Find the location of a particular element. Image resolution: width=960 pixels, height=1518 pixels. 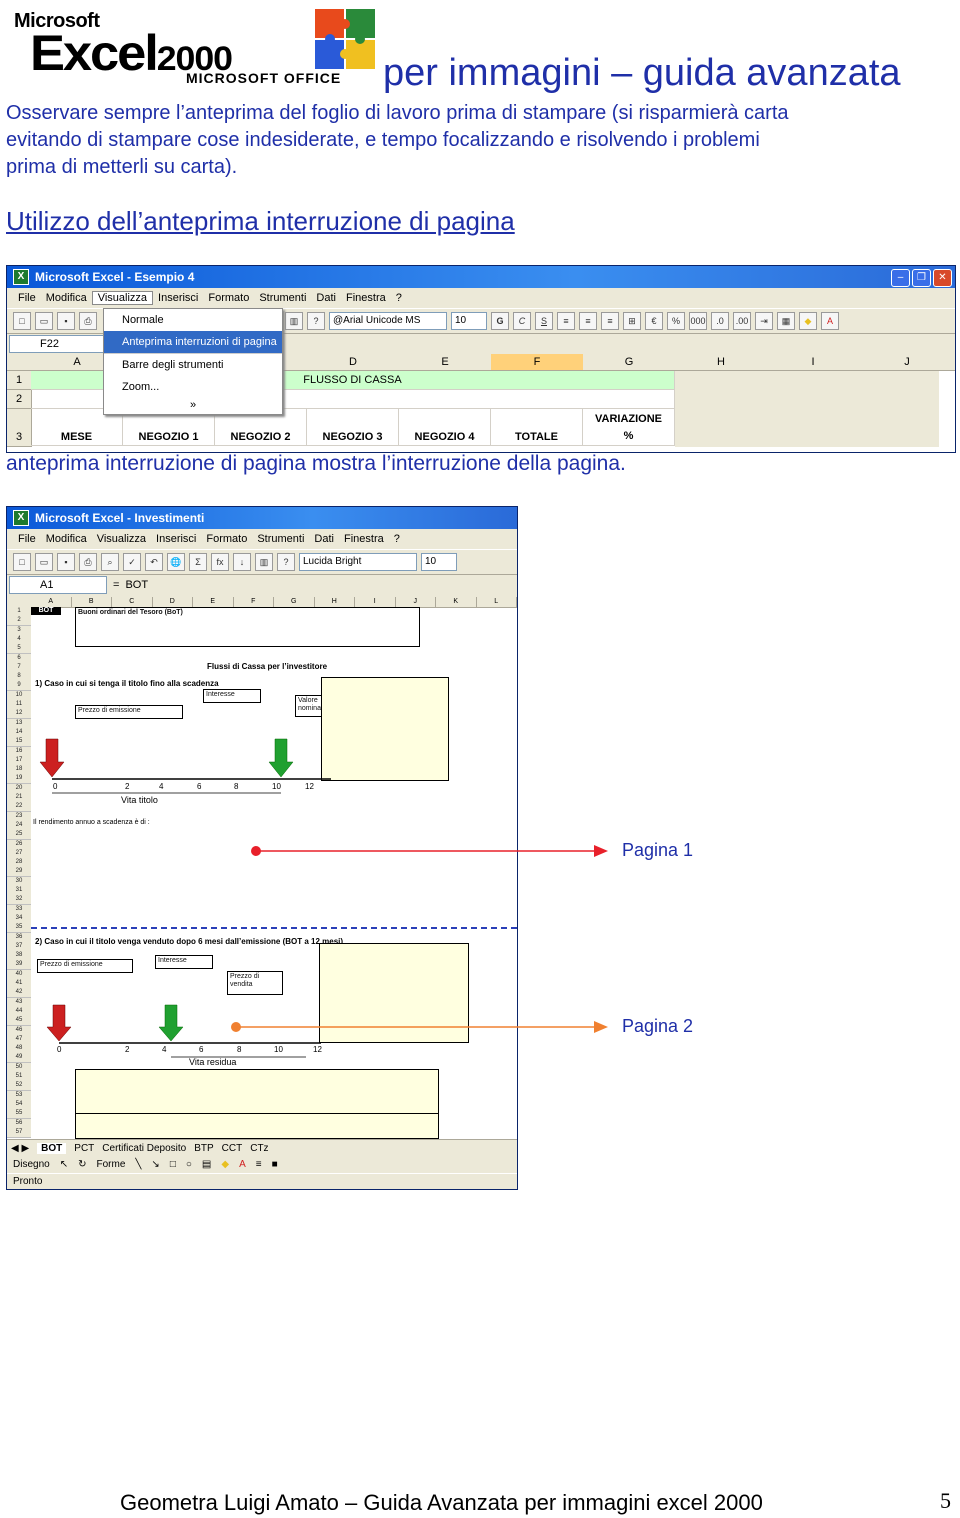

page-number: 5 is located at coordinates (945, 1500).